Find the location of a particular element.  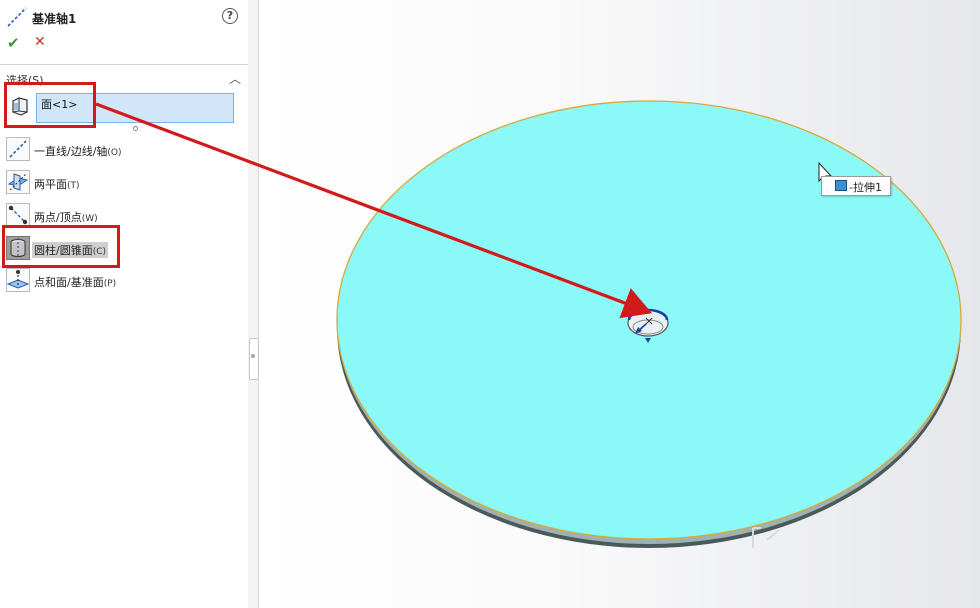

point-plane-icon is located at coordinates (18, 280).